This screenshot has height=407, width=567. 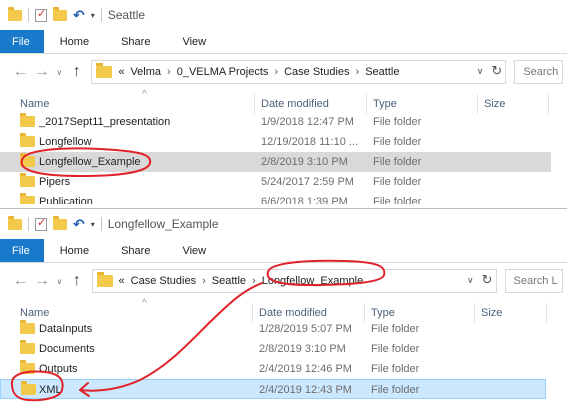 I want to click on item-date: 5/24/2017 2:59 PM, so click(x=307, y=182).